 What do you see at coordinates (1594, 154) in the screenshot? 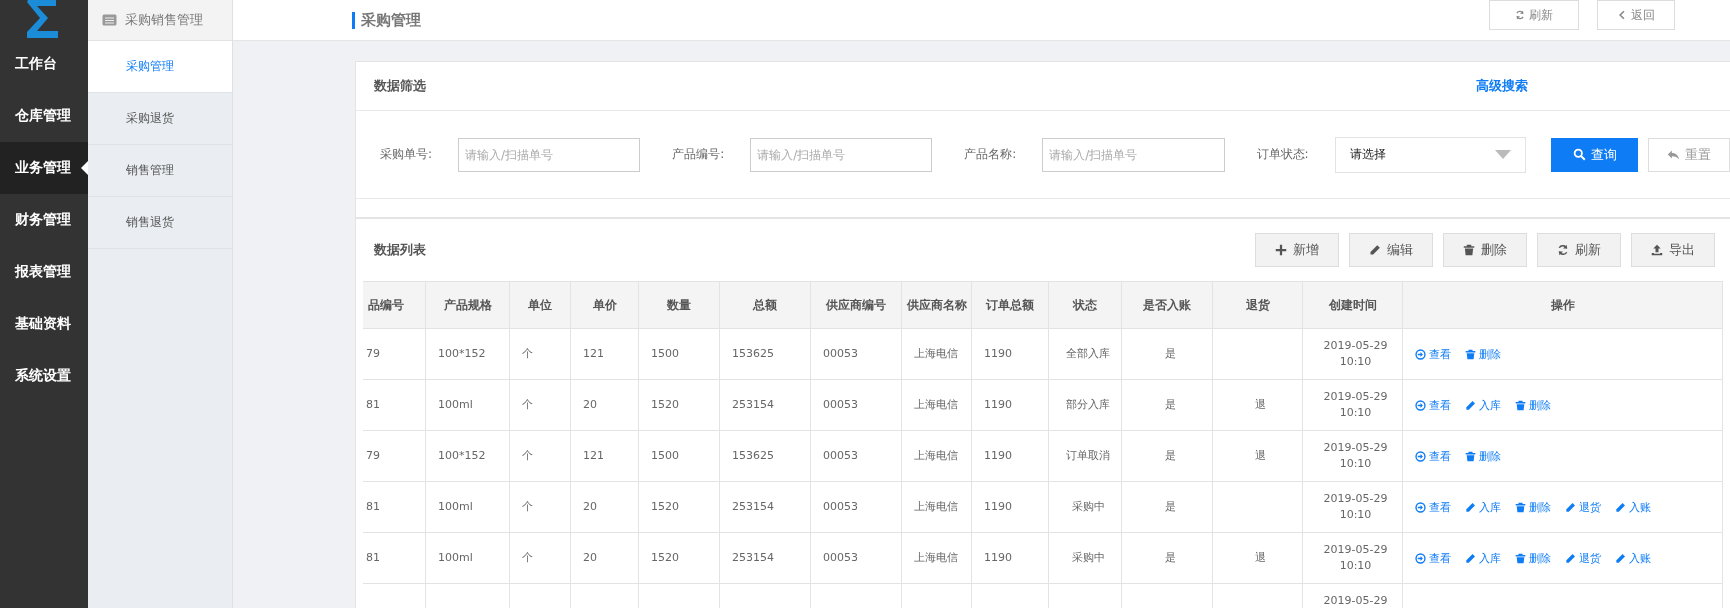
I see `search-button: 查询` at bounding box center [1594, 154].